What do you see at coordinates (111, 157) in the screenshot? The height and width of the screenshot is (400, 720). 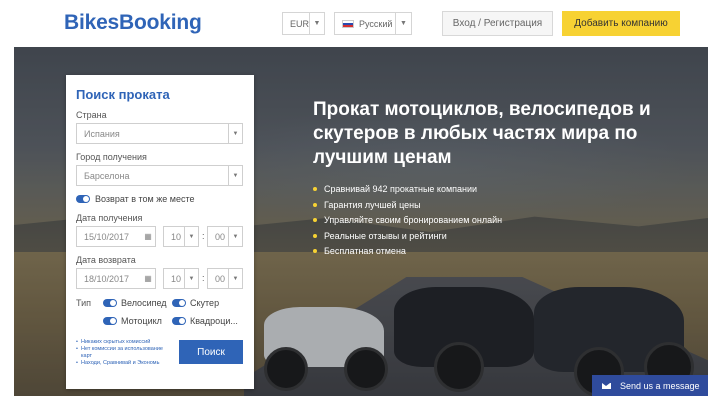 I see `city-label: Город получения` at bounding box center [111, 157].